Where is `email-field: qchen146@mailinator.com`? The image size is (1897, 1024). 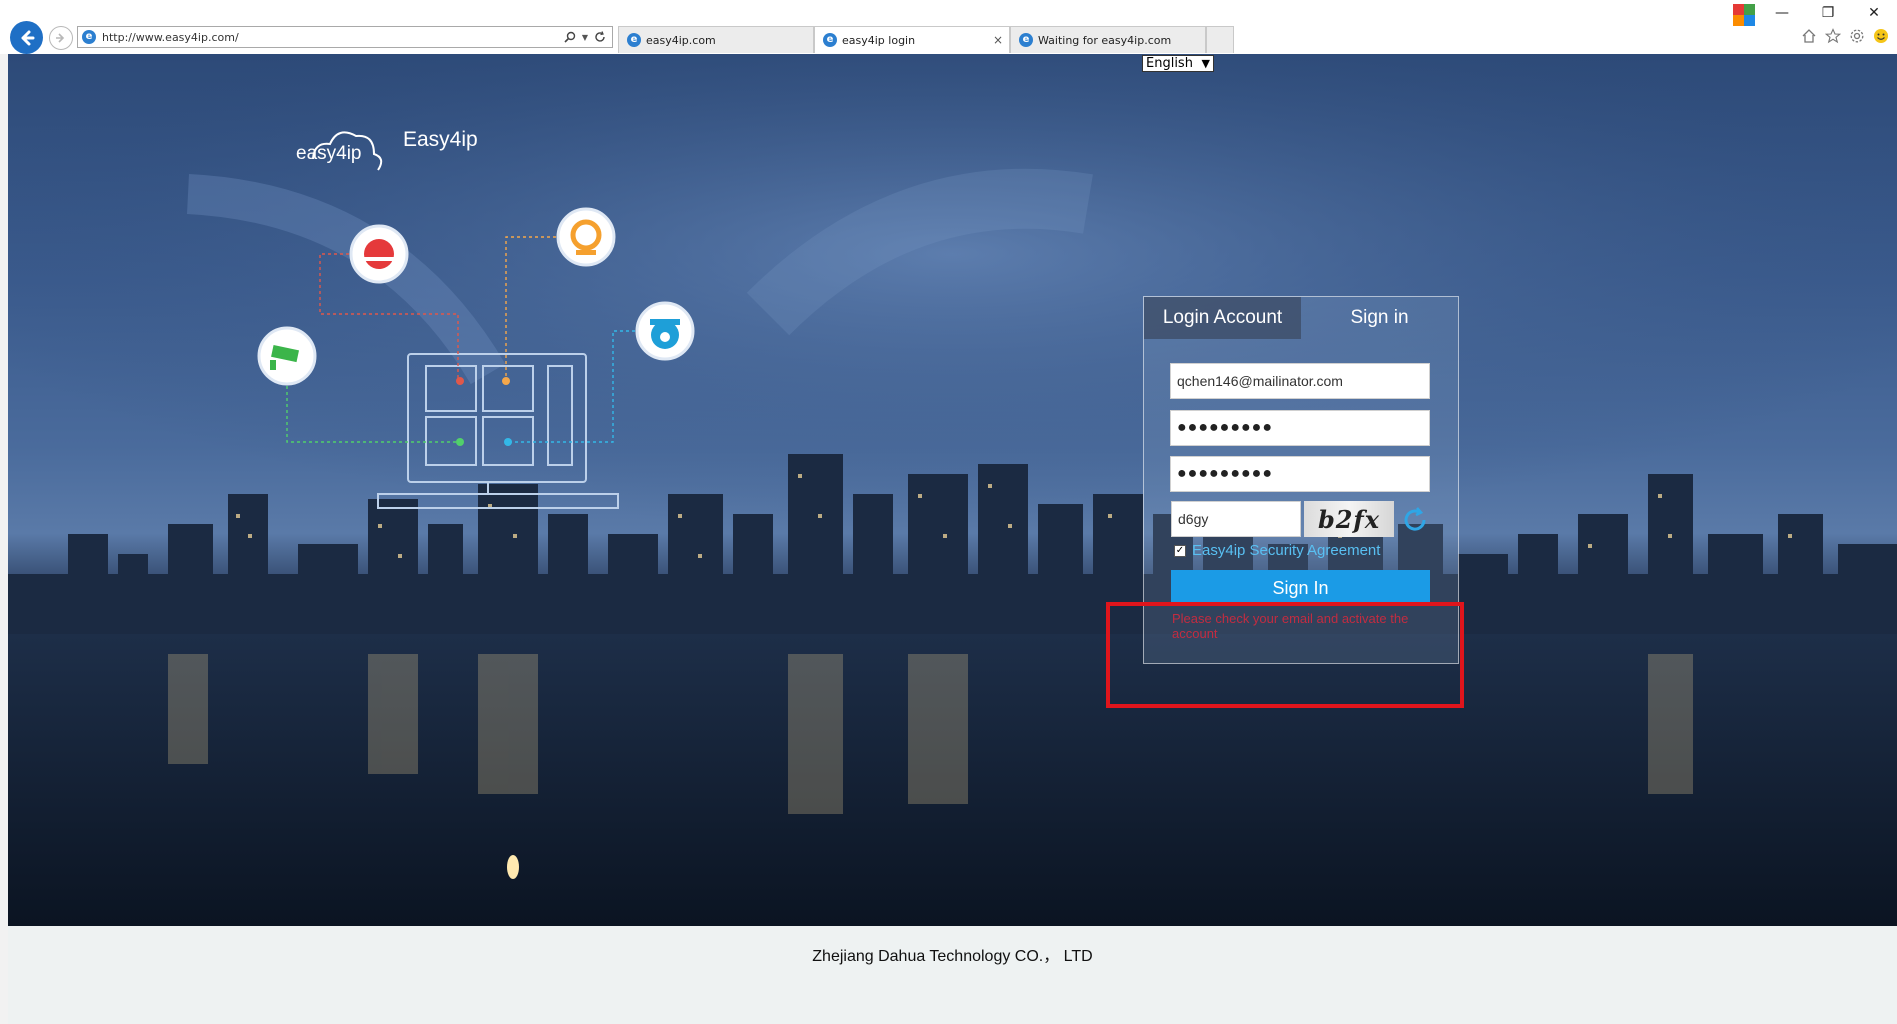 email-field: qchen146@mailinator.com is located at coordinates (1300, 381).